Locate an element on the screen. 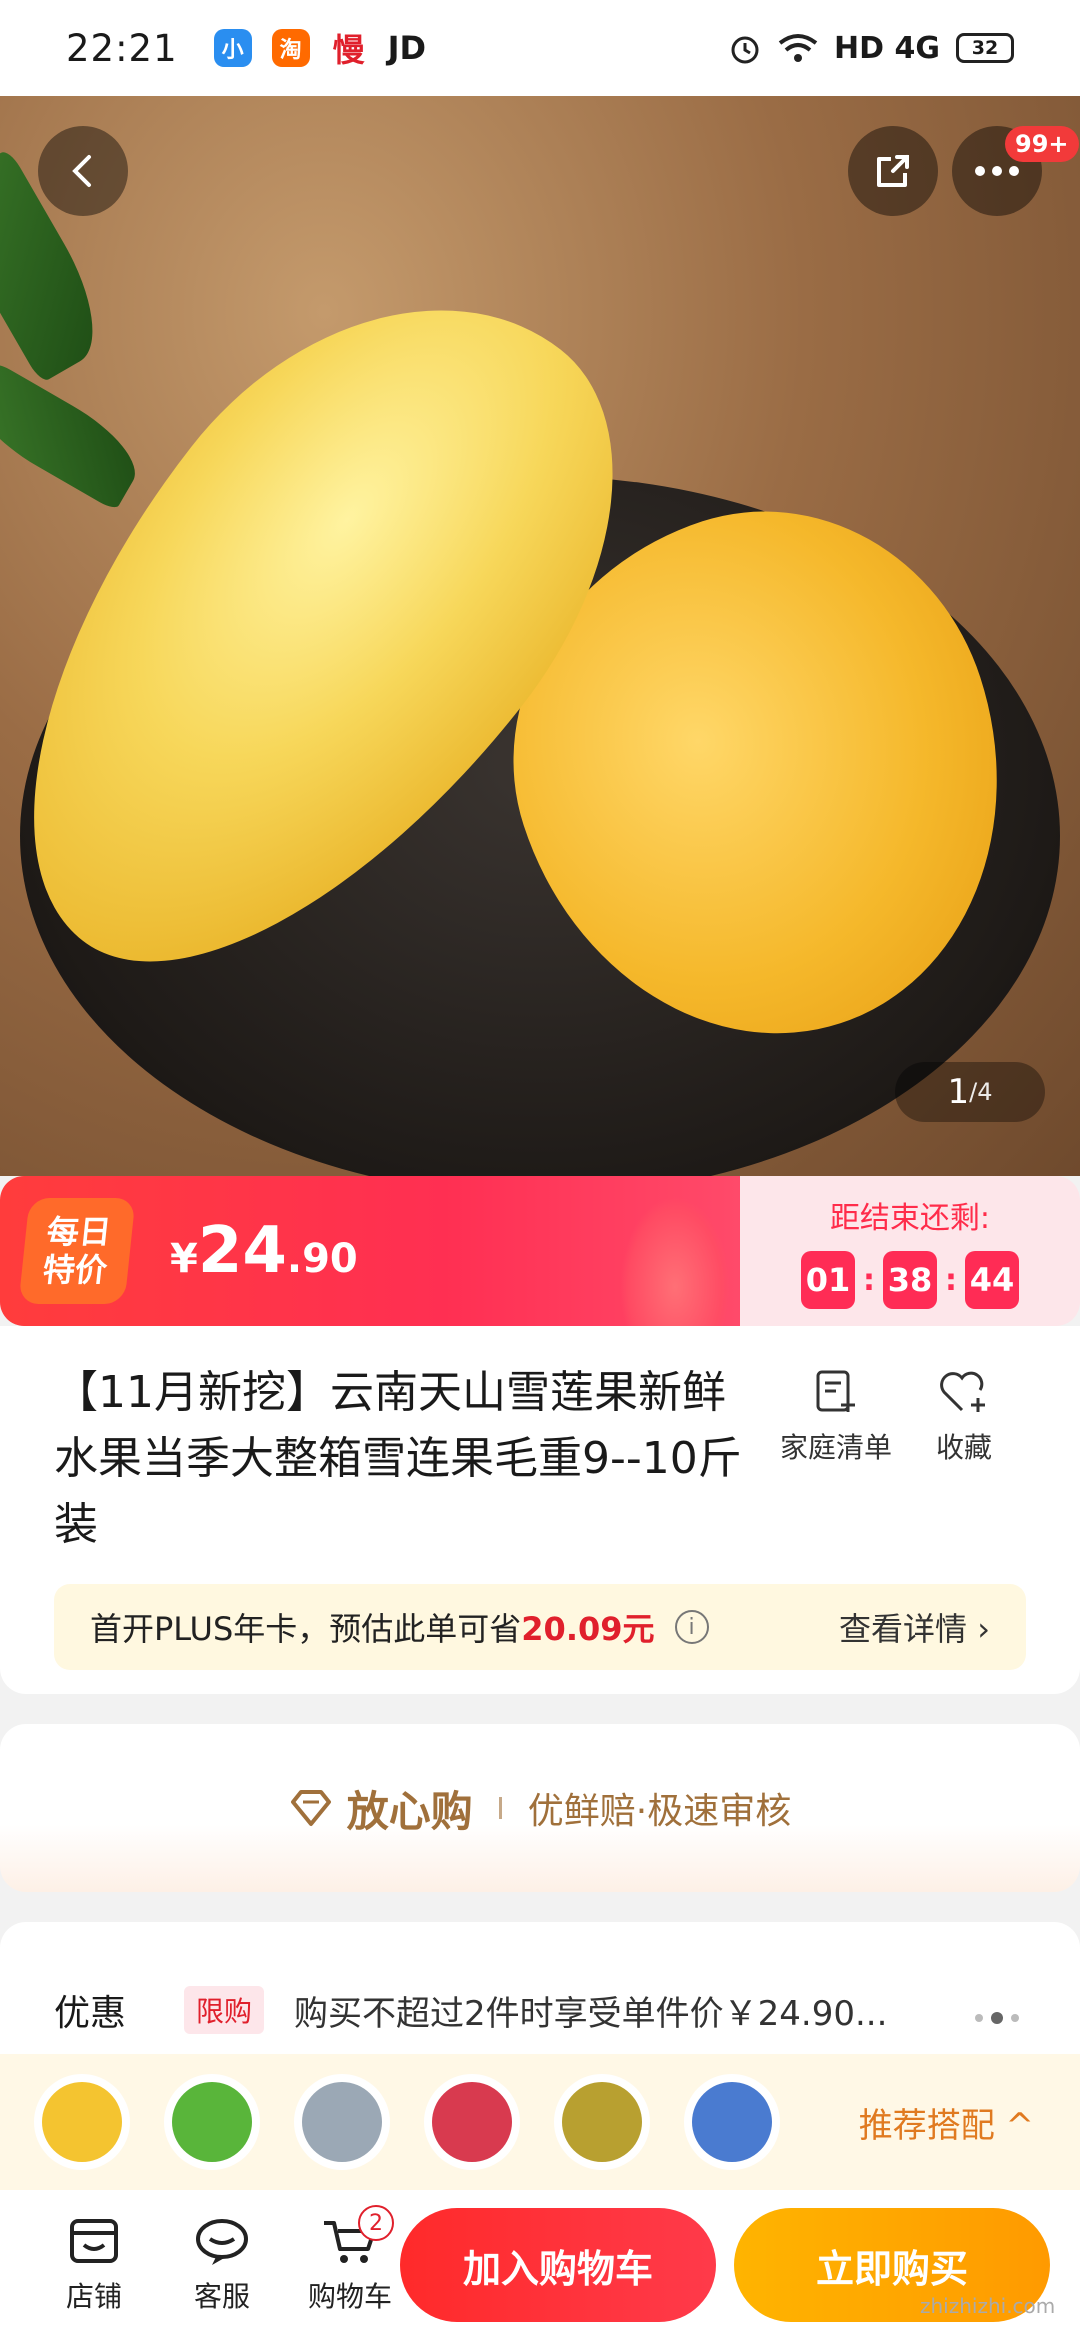 Image resolution: width=1080 pixels, height=2340 pixels. promo-pager-dots is located at coordinates (997, 2018).